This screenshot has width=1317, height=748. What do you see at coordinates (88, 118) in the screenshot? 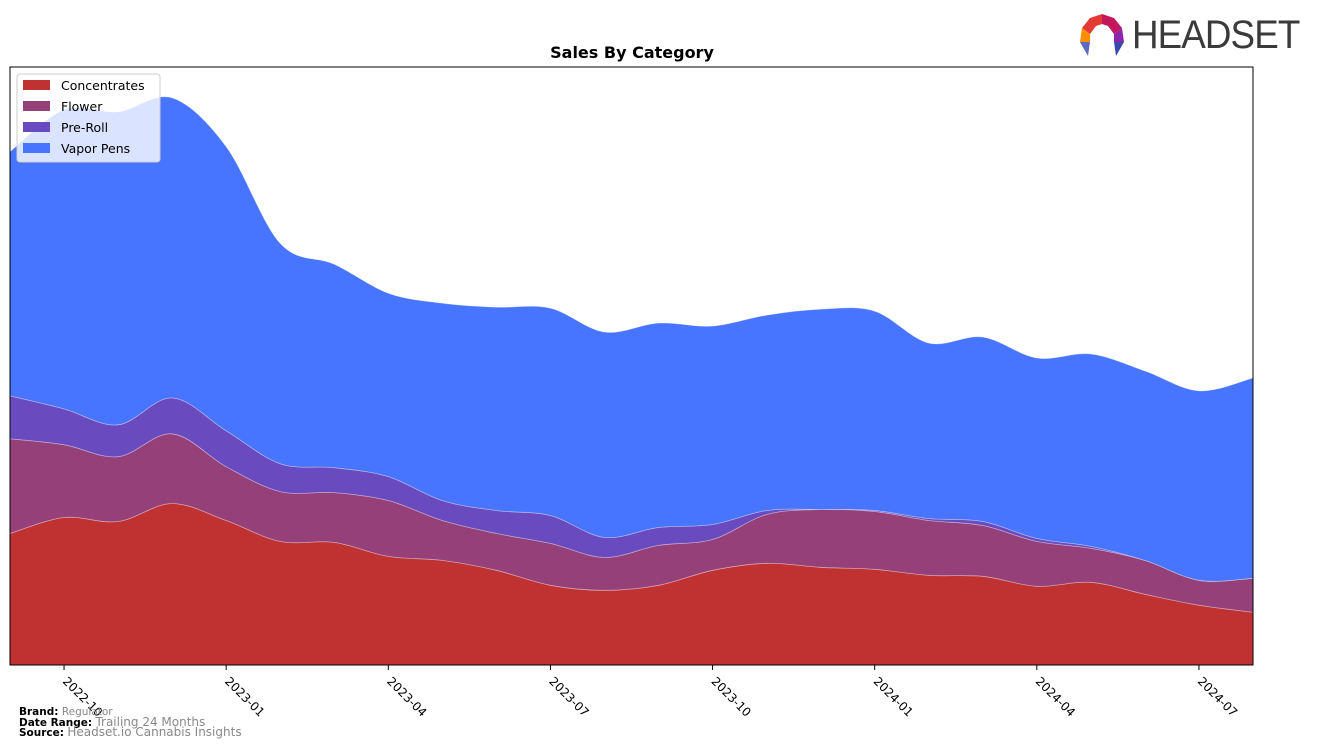
I see `legend: Concentrates Flower Pre-Roll Vapor Pens` at bounding box center [88, 118].